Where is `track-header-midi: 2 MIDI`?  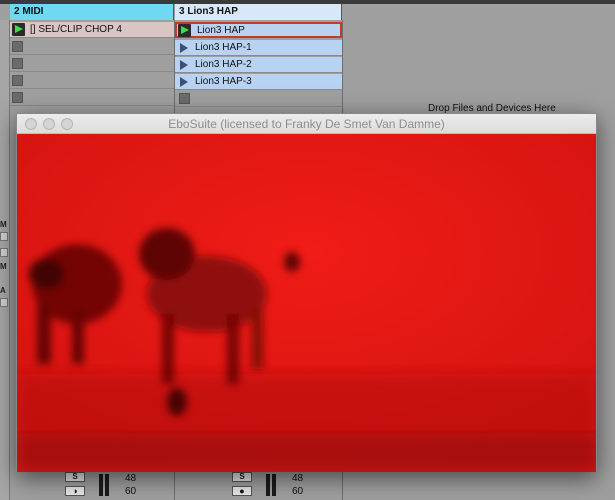
track-header-midi: 2 MIDI is located at coordinates (92, 12).